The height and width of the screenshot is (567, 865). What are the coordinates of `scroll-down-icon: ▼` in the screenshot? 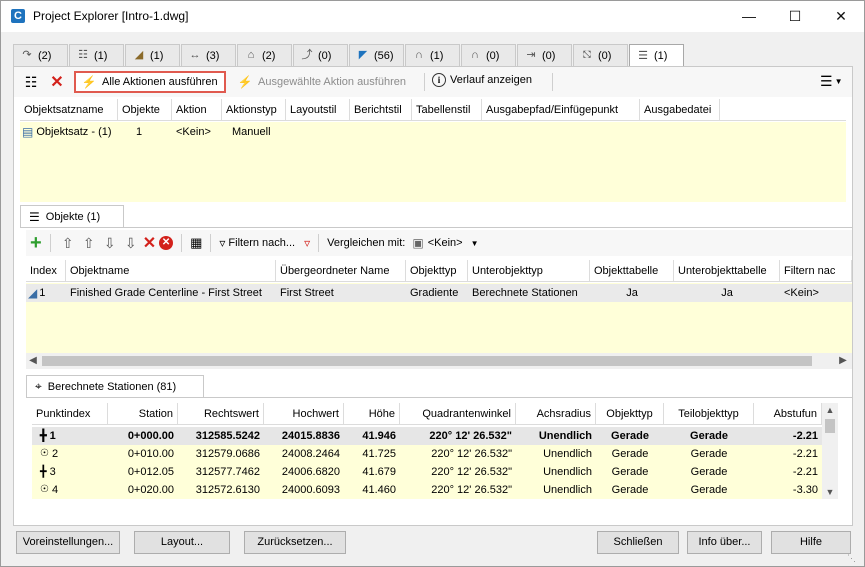 It's located at (830, 492).